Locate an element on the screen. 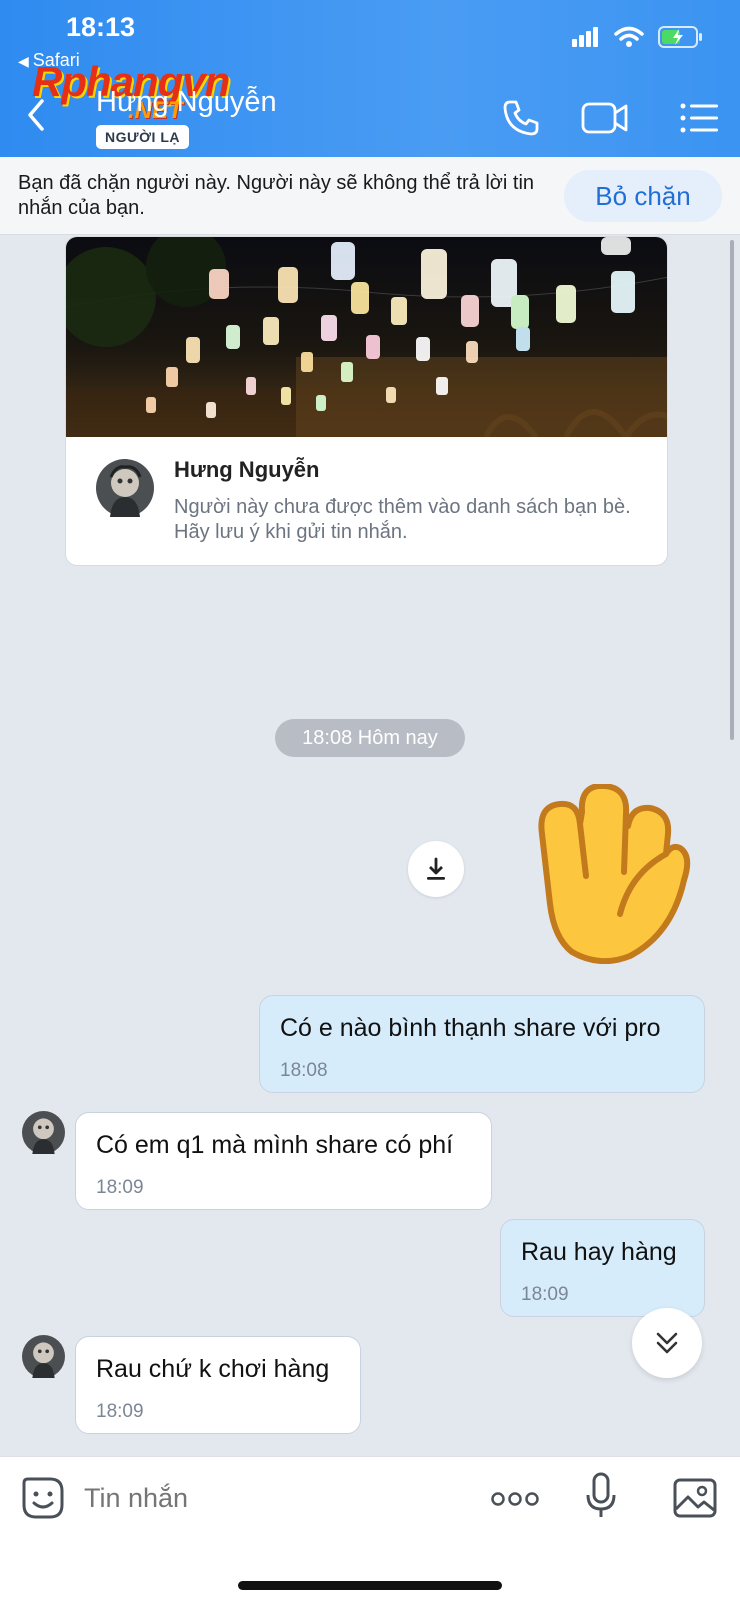 This screenshot has width=740, height=1600. home-indicator is located at coordinates (370, 1585).